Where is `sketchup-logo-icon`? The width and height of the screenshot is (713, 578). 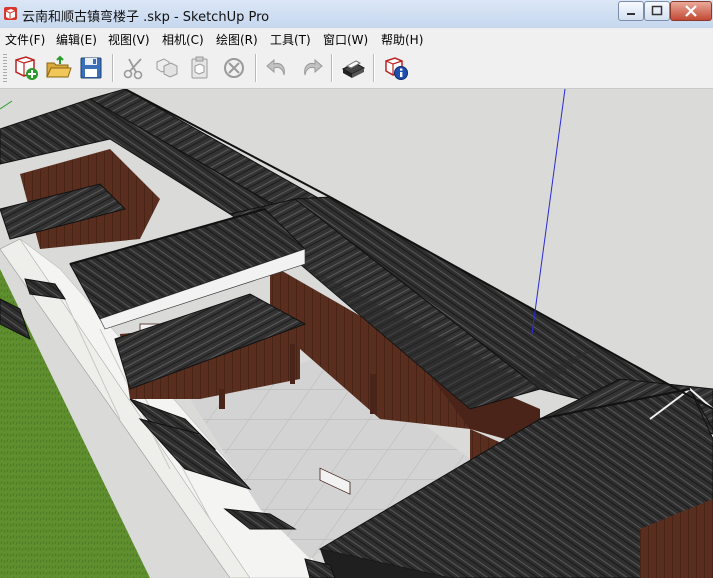 sketchup-logo-icon is located at coordinates (10, 13).